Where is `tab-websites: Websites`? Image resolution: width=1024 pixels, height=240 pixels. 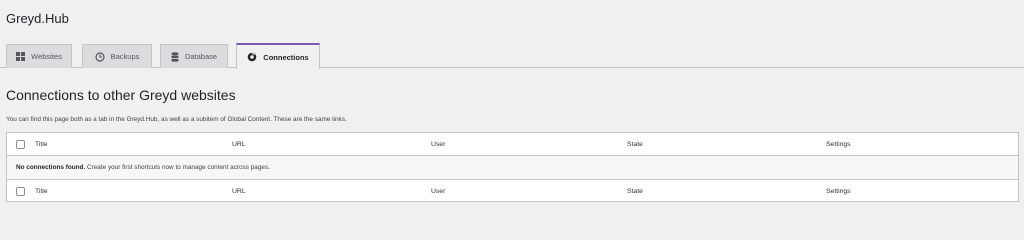 tab-websites: Websites is located at coordinates (39, 56).